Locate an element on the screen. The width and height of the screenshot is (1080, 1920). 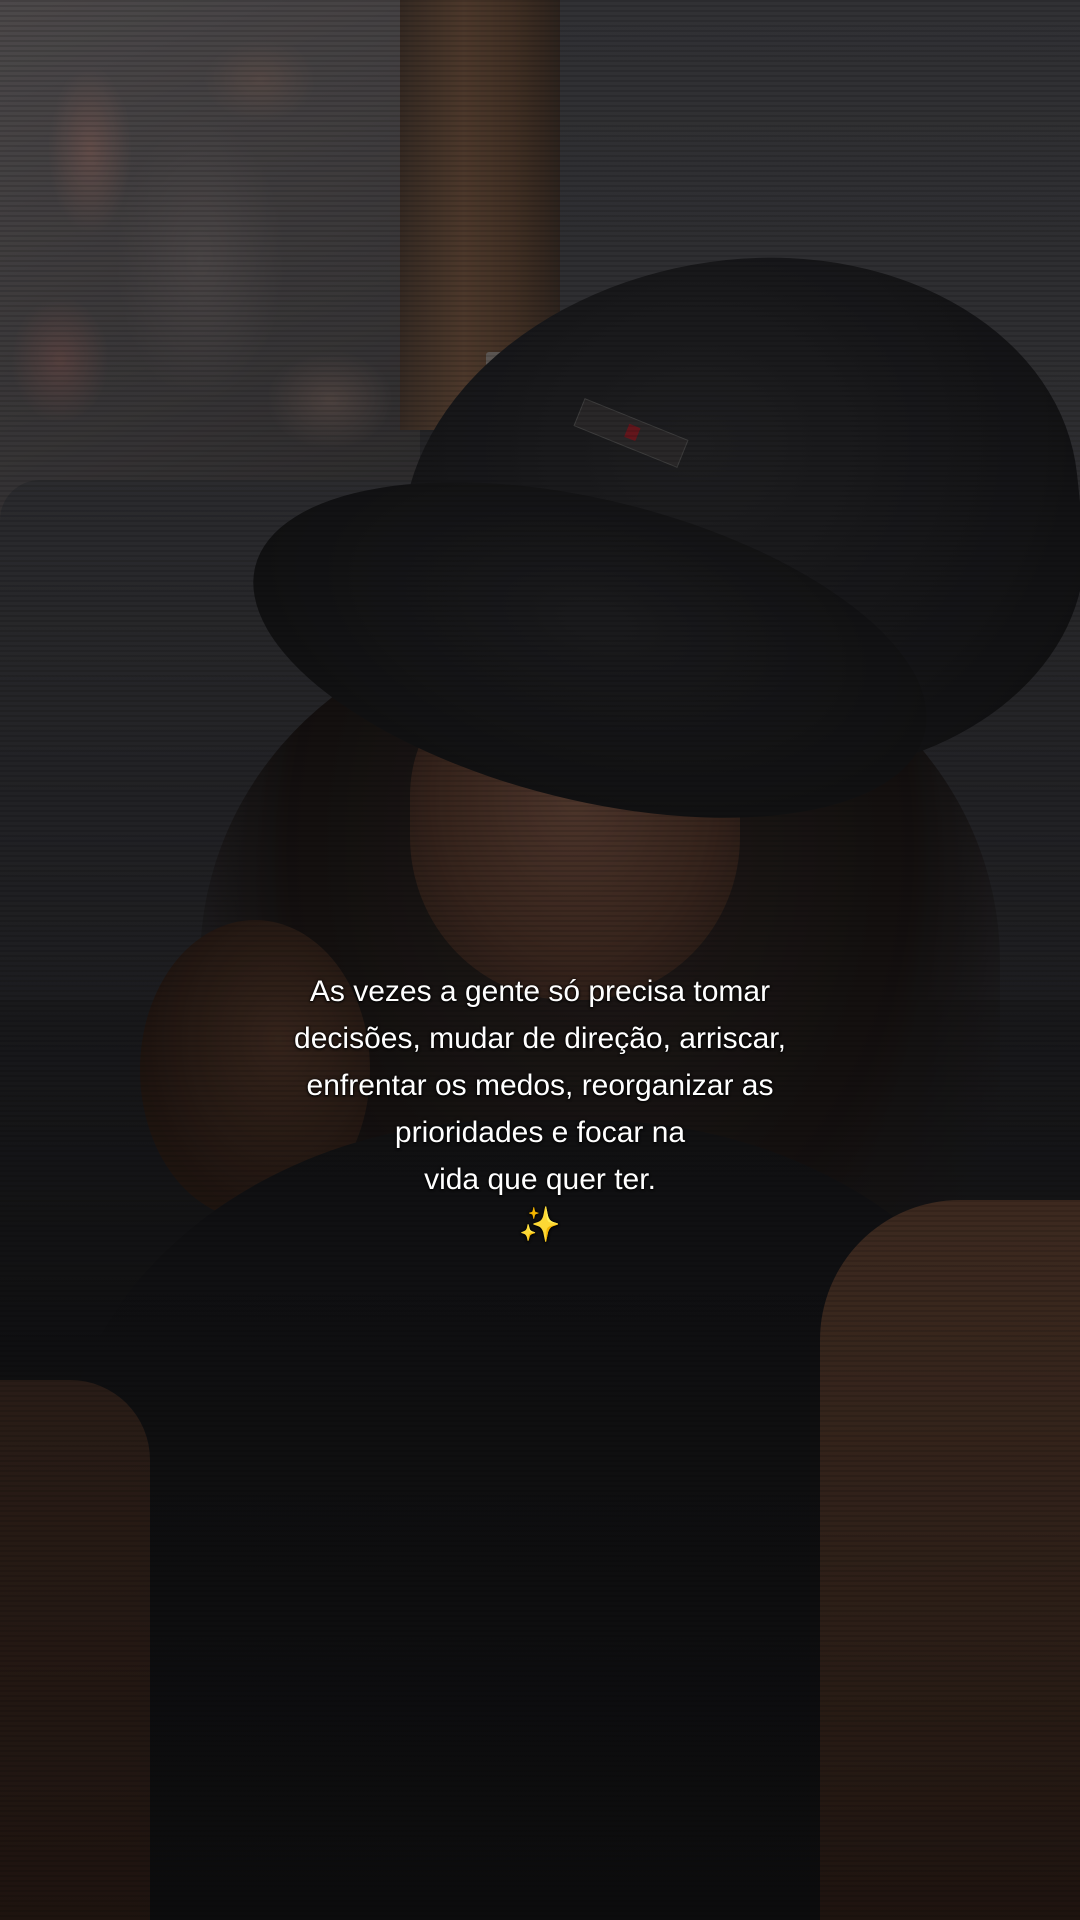
caption-line: decisões, mudar de direção, arriscar, is located at coordinates (540, 1038).